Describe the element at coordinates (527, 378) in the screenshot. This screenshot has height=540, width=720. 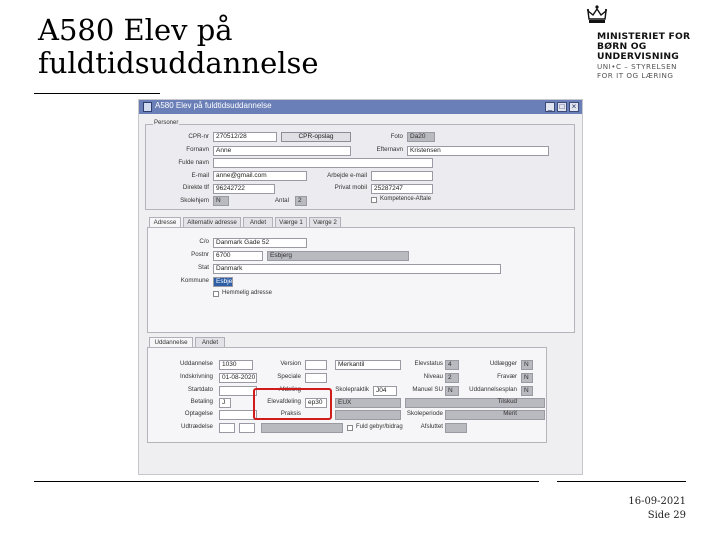
I see `fravaer-field: N` at that location.